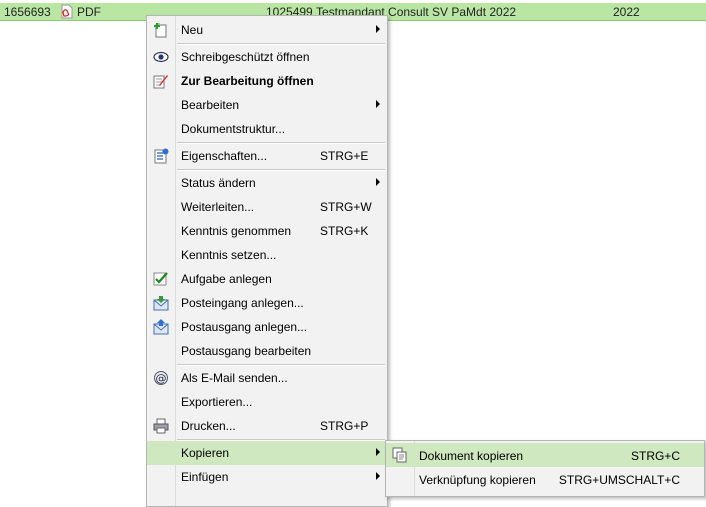 The width and height of the screenshot is (706, 507). What do you see at coordinates (246, 351) in the screenshot?
I see `menu-item-label: Postausgang bearbeiten` at bounding box center [246, 351].